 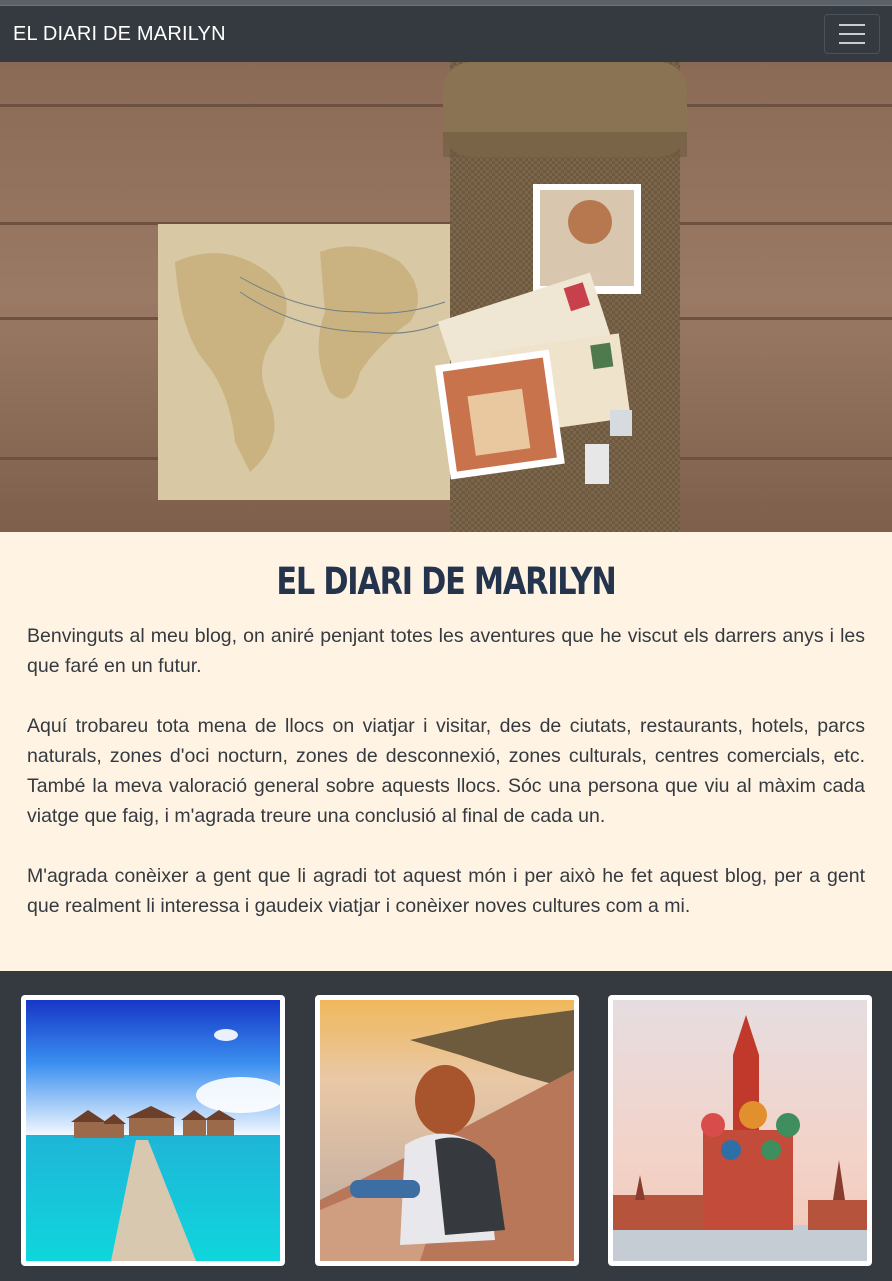 What do you see at coordinates (119, 34) in the screenshot?
I see `navbar-brand: EL DIARI DE MARILYN` at bounding box center [119, 34].